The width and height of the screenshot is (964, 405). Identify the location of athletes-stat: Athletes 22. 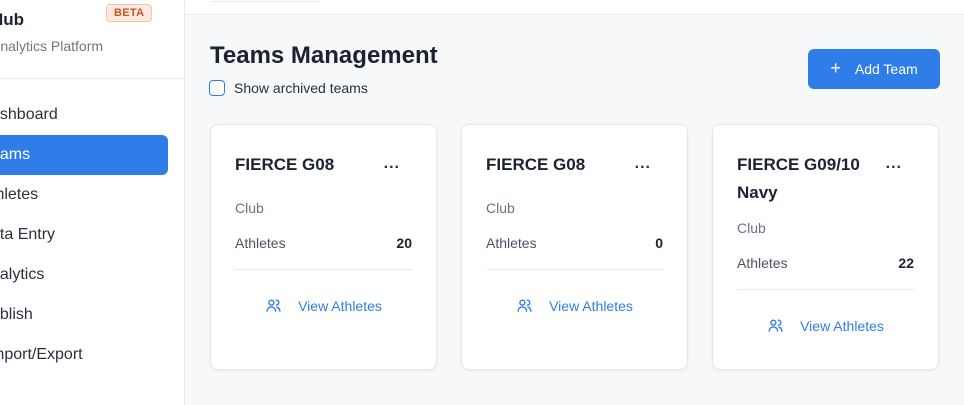
(825, 263).